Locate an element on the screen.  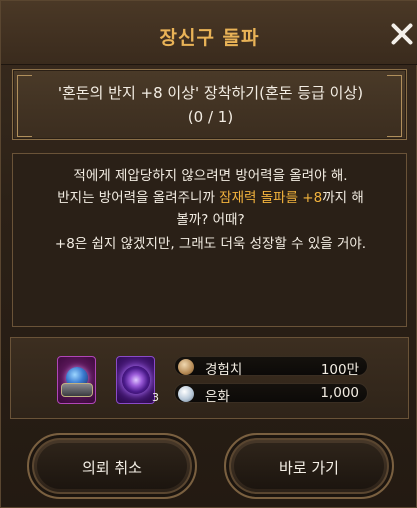
go-now-label: 바로 가기 is located at coordinates (309, 468).